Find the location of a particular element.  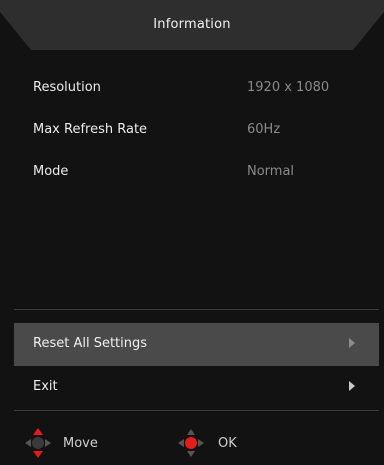

info-row-resolution: Resolution 1920 x 1080 is located at coordinates (198, 90).